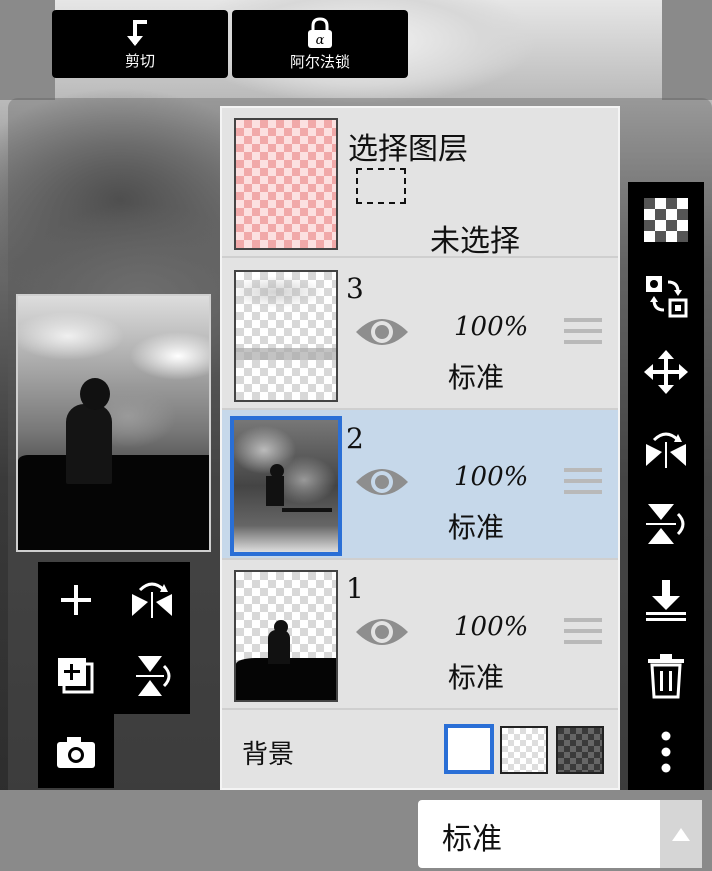  Describe the element at coordinates (268, 755) in the screenshot. I see `background-label: 背景` at that location.